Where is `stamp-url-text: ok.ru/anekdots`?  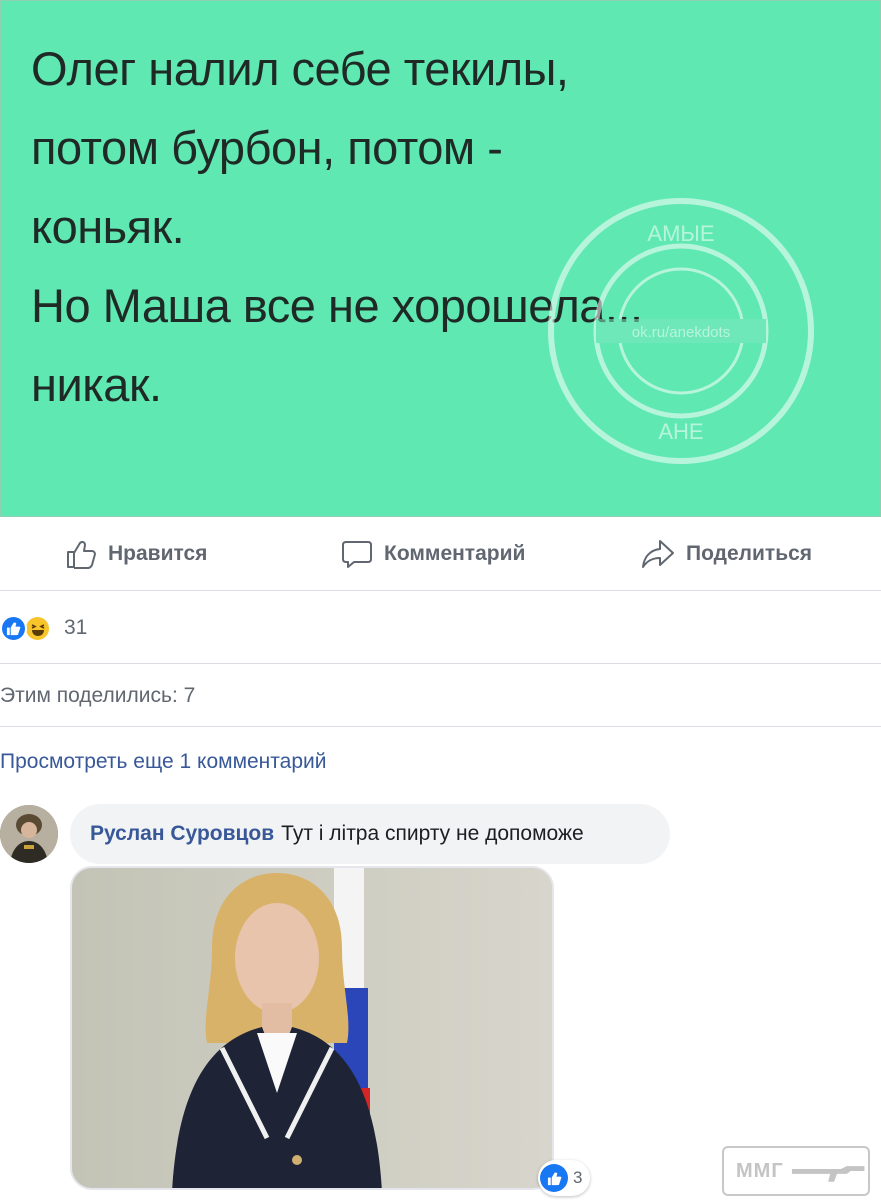
stamp-url-text: ok.ru/anekdots is located at coordinates (681, 332).